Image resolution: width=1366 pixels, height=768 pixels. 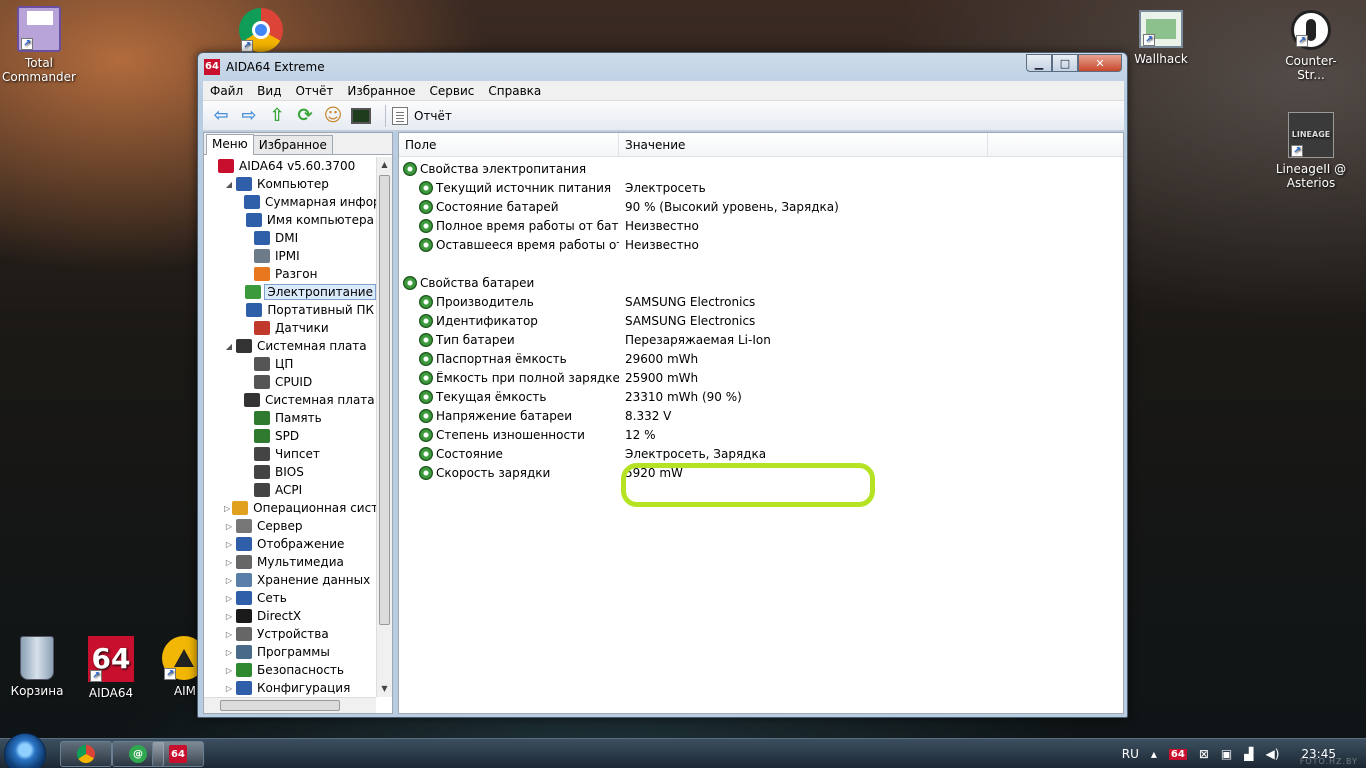 I want to click on menu-favorites: Избранное, so click(x=381, y=91).